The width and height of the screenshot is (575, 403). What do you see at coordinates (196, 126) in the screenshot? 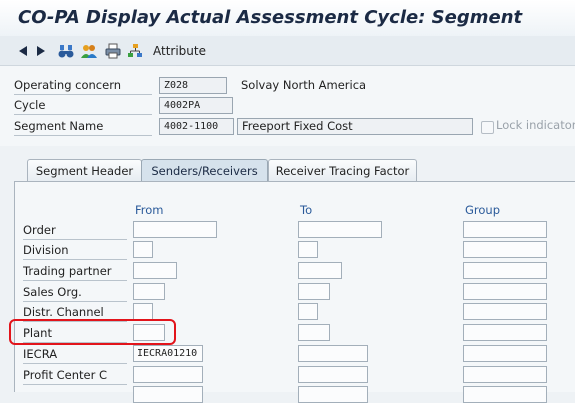
I see `segment-name-field: 4002-1100` at bounding box center [196, 126].